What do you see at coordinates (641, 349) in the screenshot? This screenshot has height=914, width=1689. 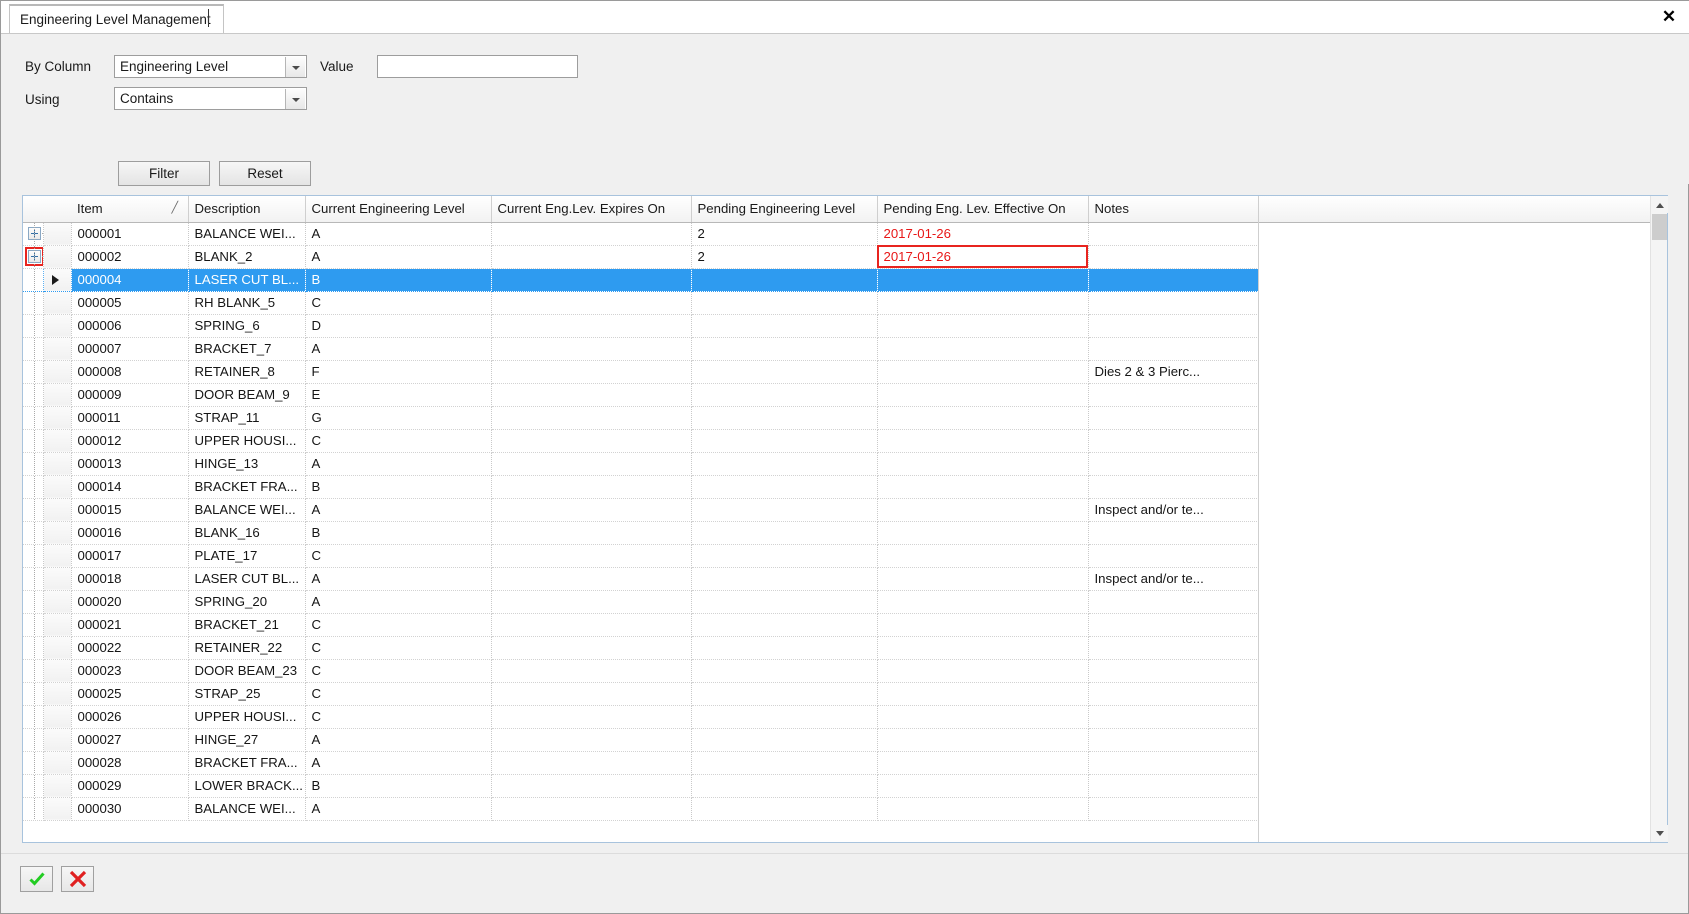 I see `table-row: 000007 BRACKET_7 A` at bounding box center [641, 349].